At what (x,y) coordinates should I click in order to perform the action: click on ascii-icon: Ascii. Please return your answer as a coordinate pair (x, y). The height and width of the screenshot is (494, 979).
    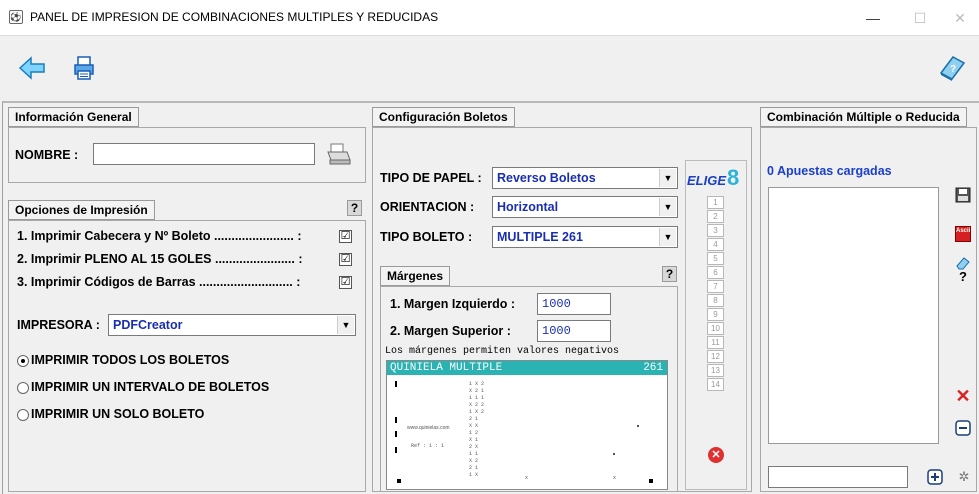
    Looking at the image, I should click on (963, 234).